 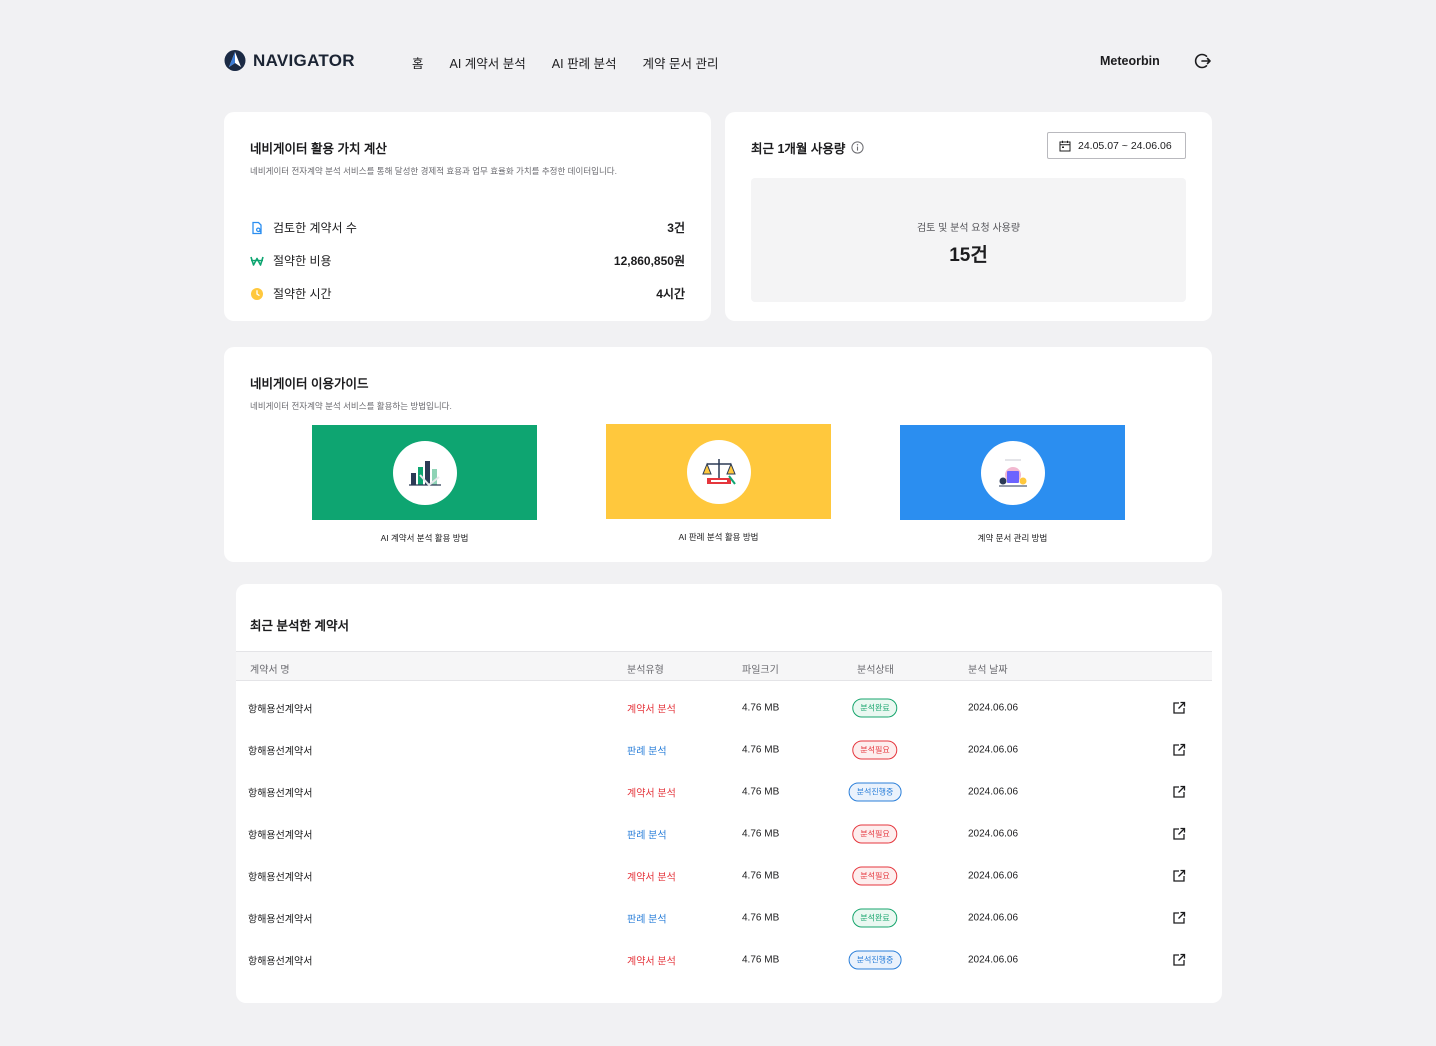 What do you see at coordinates (676, 228) in the screenshot?
I see `stat-value: 3건` at bounding box center [676, 228].